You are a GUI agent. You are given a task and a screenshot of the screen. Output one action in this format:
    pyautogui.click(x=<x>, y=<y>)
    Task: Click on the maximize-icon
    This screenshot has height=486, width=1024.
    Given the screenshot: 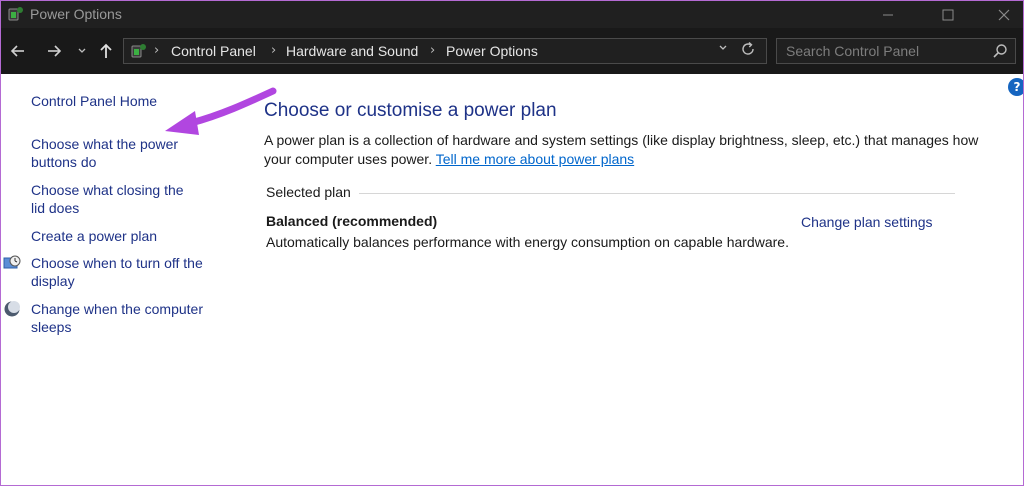 What is the action you would take?
    pyautogui.click(x=948, y=14)
    